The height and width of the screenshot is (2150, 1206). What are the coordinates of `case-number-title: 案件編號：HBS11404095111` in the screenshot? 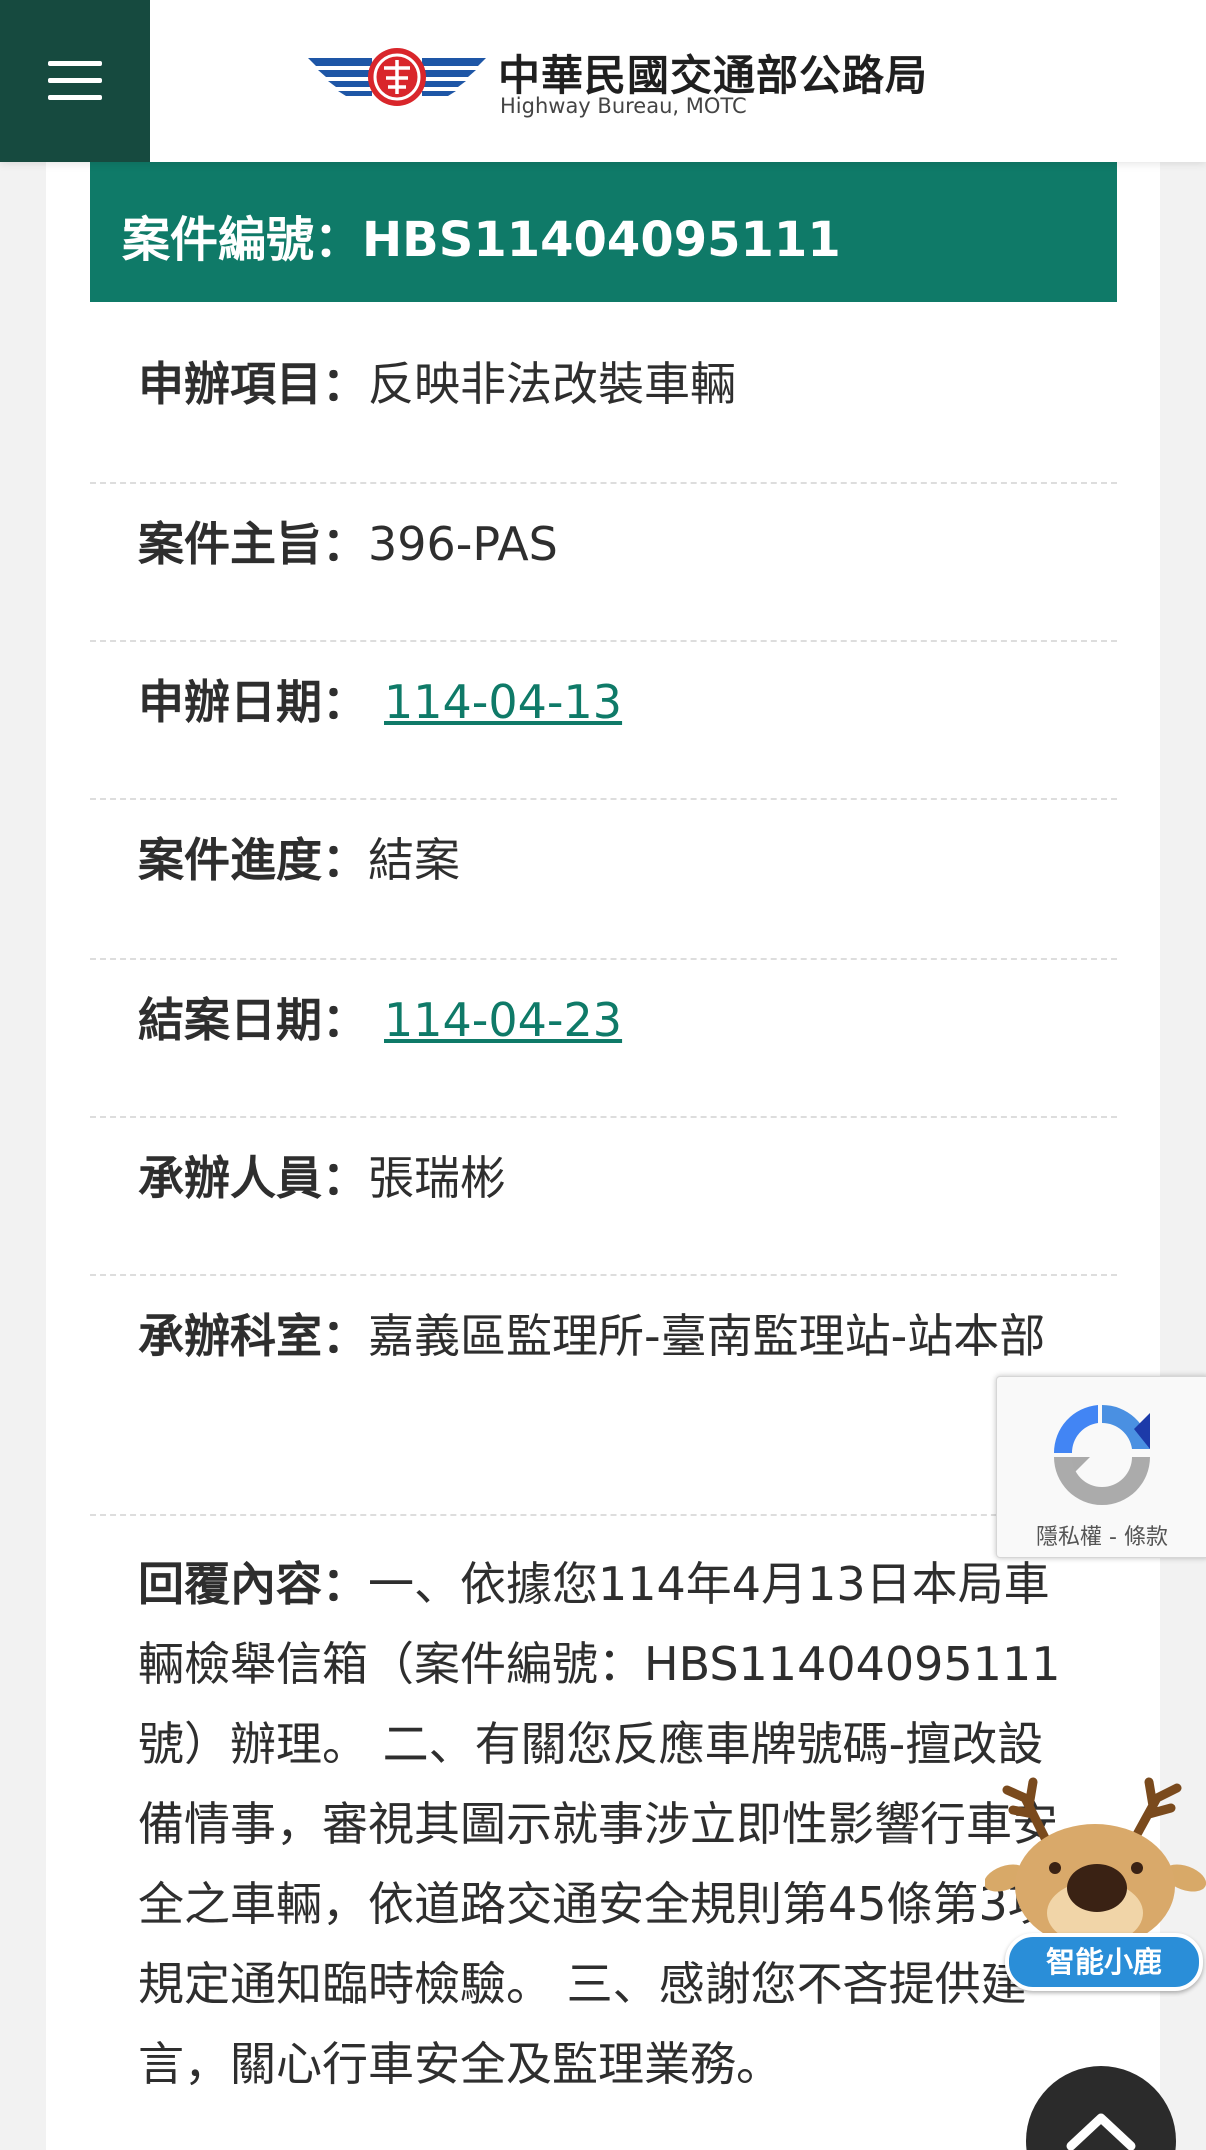 It's located at (481, 240).